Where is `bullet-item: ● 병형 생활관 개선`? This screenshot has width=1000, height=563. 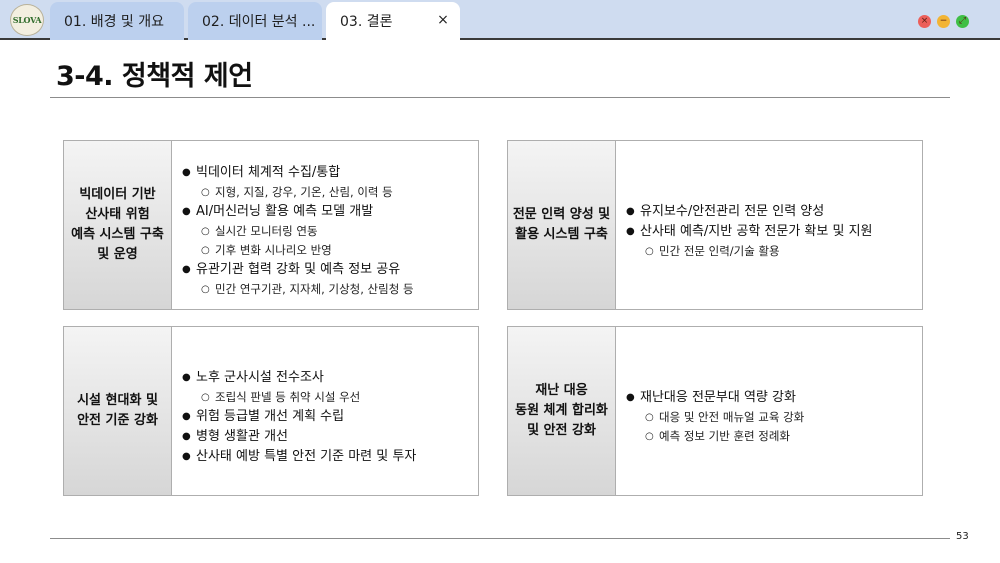 bullet-item: ● 병형 생활관 개선 is located at coordinates (327, 437).